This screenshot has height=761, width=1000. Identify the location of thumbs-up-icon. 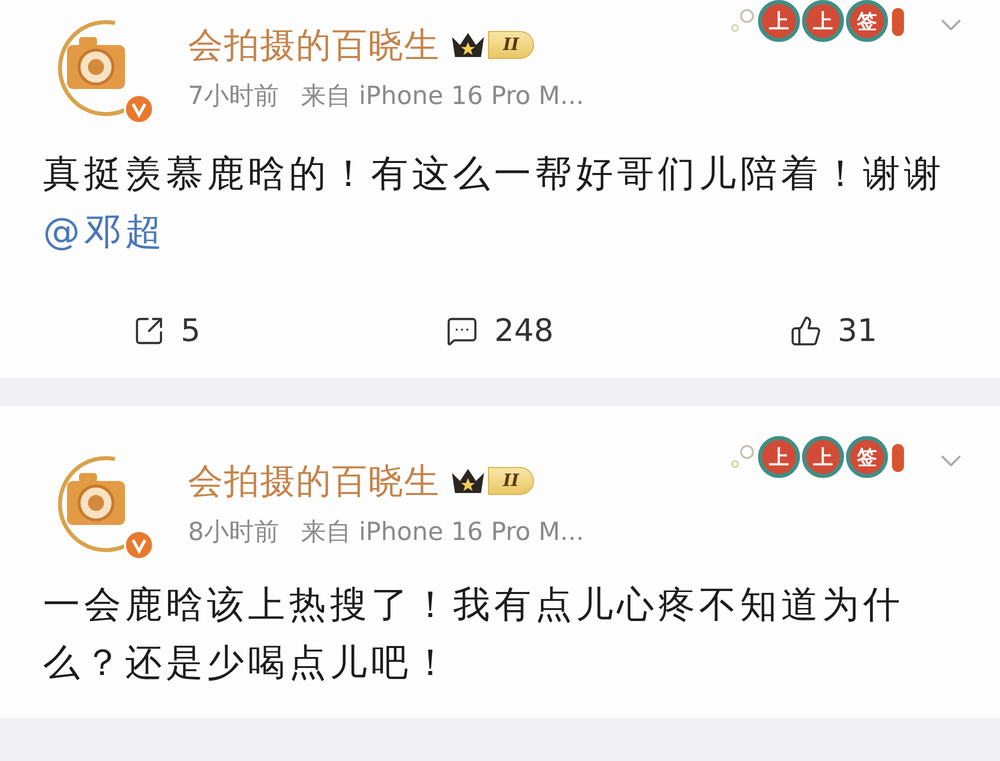
(806, 331).